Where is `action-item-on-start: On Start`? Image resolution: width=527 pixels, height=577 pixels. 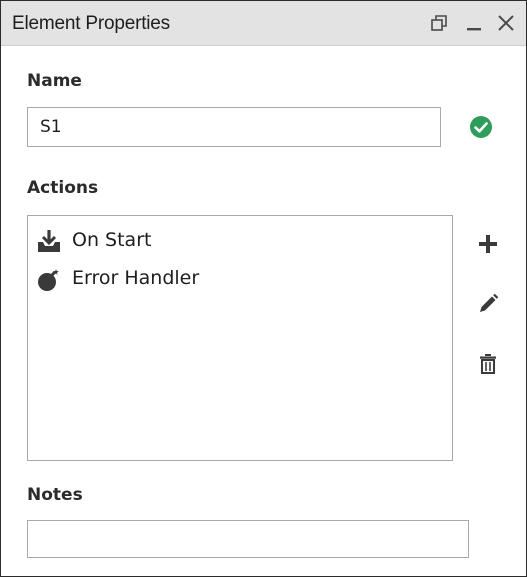 action-item-on-start: On Start is located at coordinates (236, 241).